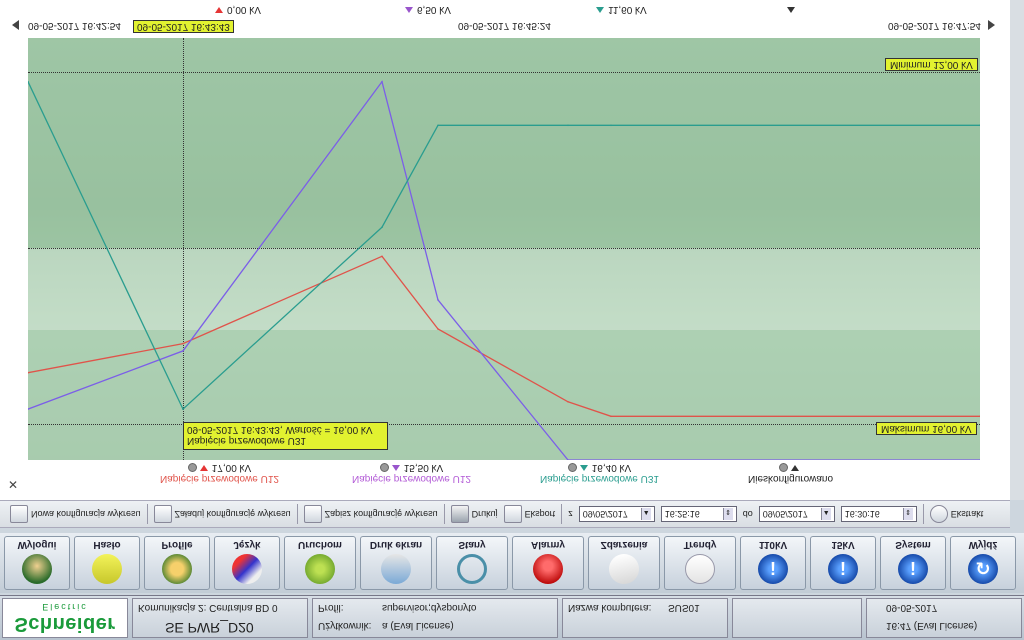 This screenshot has height=640, width=1024. Describe the element at coordinates (208, 607) in the screenshot. I see `comm-status: Komunikacja 2: Centralna BD 0` at that location.